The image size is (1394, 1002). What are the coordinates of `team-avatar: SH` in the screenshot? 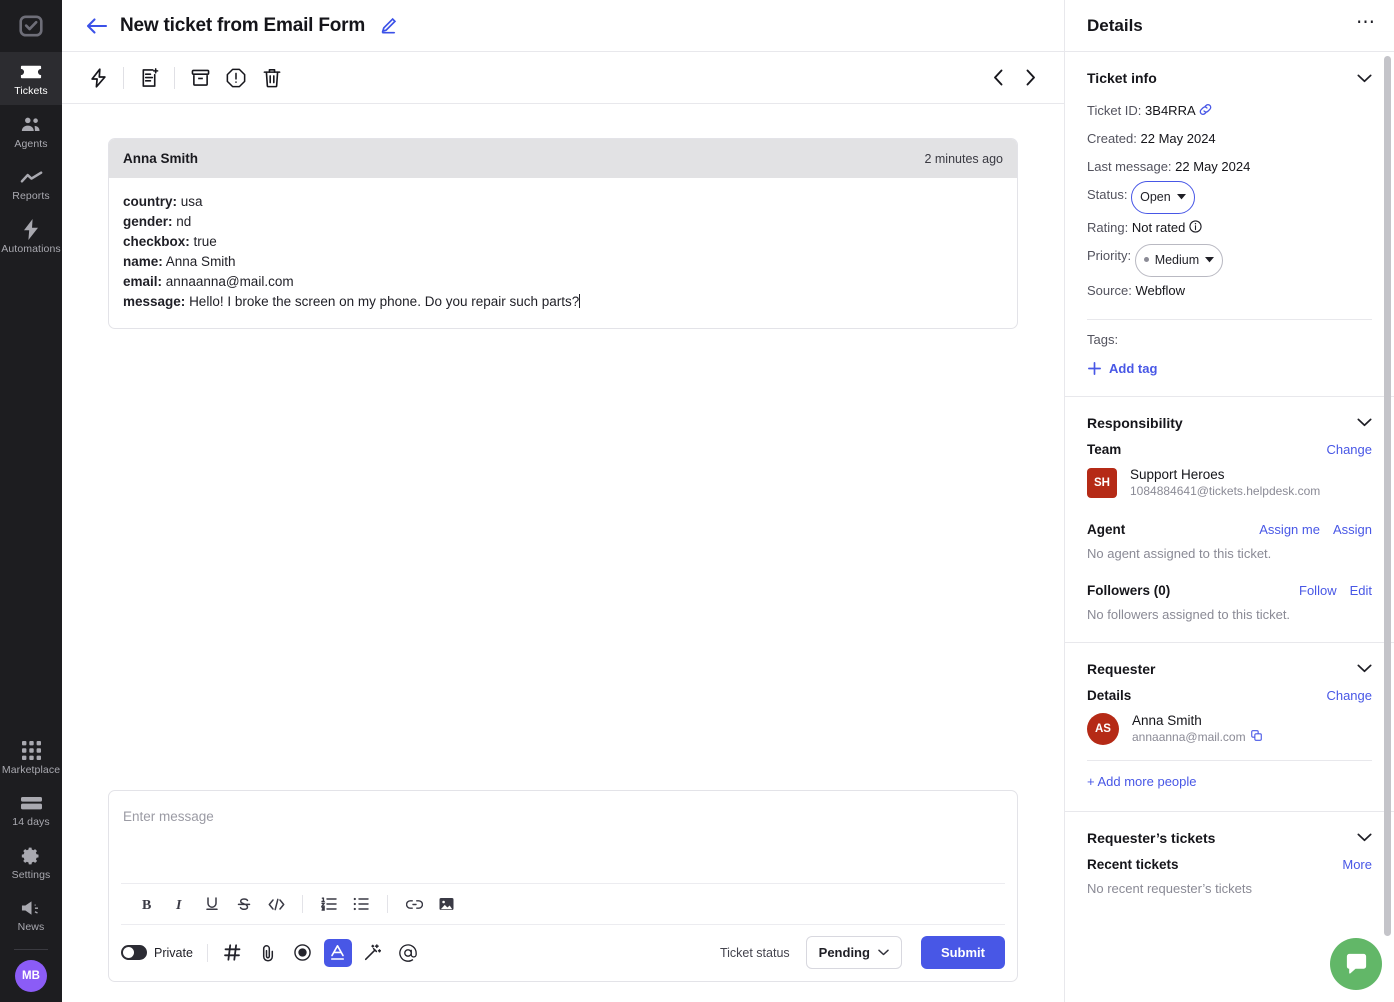 It's located at (1102, 482).